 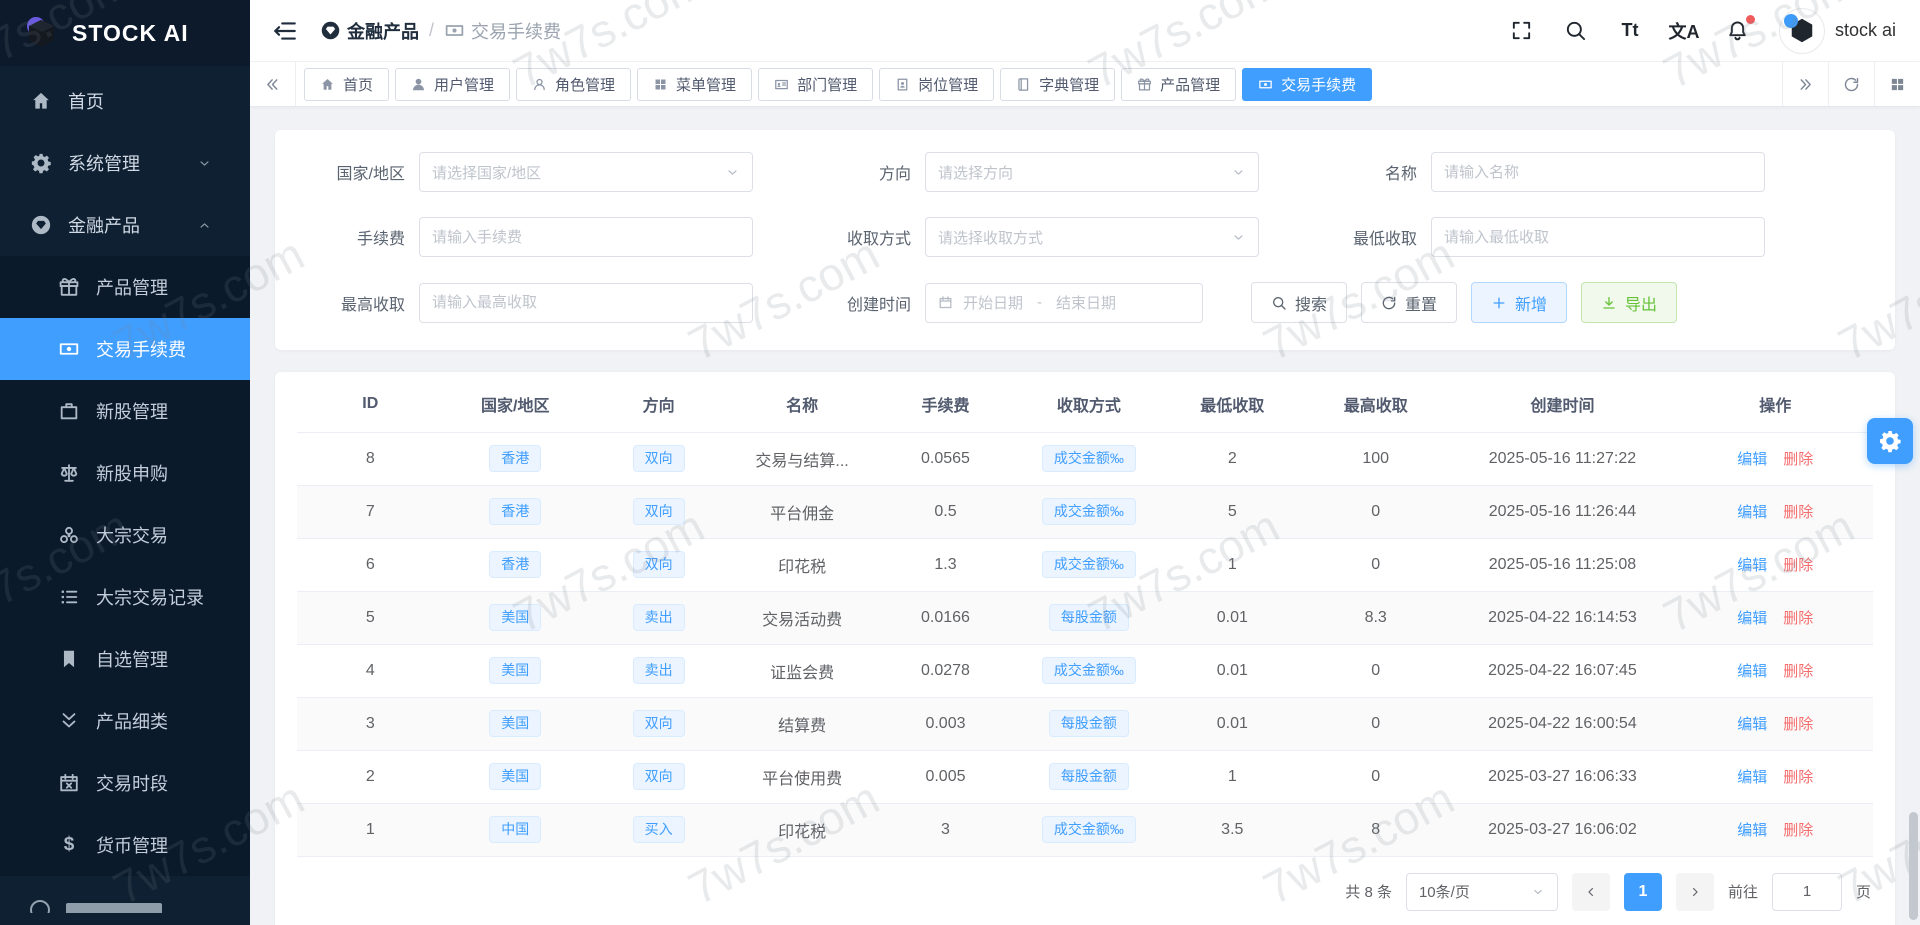 I want to click on input-field-最低收取, so click(x=1598, y=237).